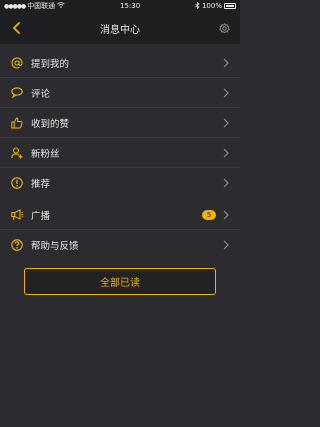 The image size is (320, 427). What do you see at coordinates (17, 153) in the screenshot?
I see `add-user-icon` at bounding box center [17, 153].